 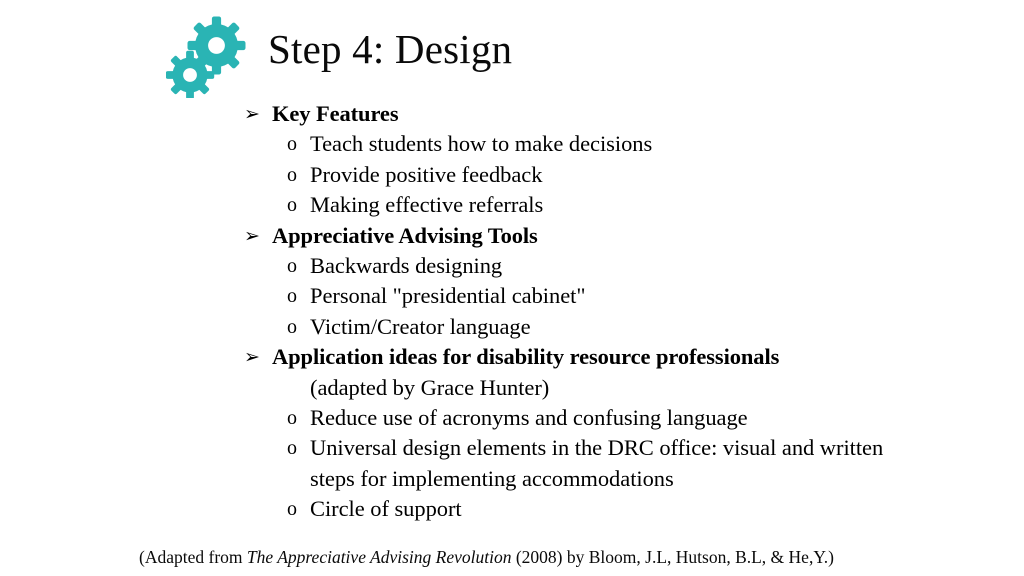 I want to click on list-item-label: steps for implementing accommodations, so click(x=492, y=478).